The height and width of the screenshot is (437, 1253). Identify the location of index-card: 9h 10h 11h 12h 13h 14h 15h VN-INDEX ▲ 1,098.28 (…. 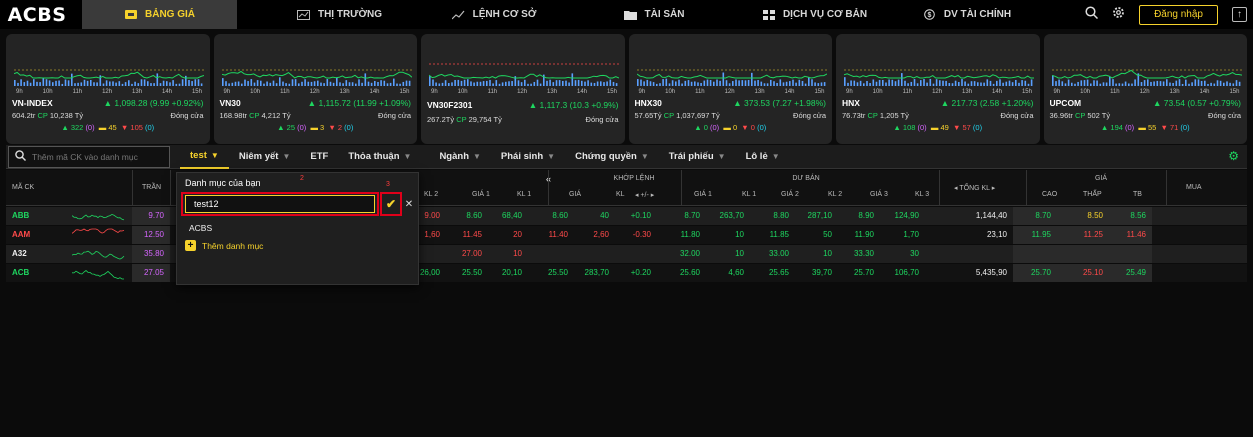
(108, 89).